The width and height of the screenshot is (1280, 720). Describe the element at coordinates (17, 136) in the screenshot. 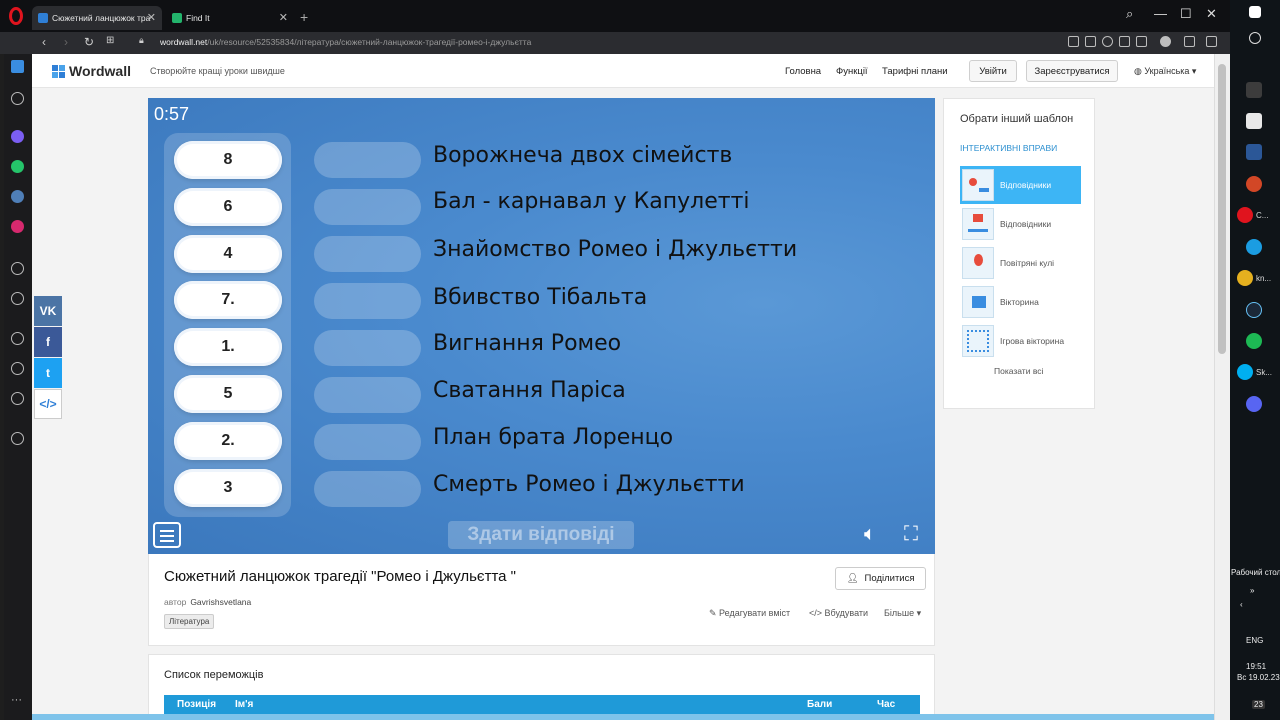

I see `messenger-icon` at that location.